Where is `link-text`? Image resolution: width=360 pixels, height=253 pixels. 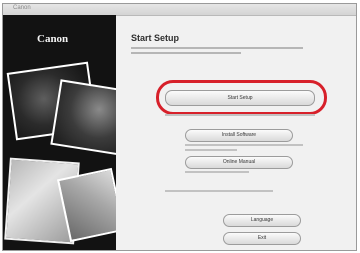 link-text is located at coordinates (219, 191).